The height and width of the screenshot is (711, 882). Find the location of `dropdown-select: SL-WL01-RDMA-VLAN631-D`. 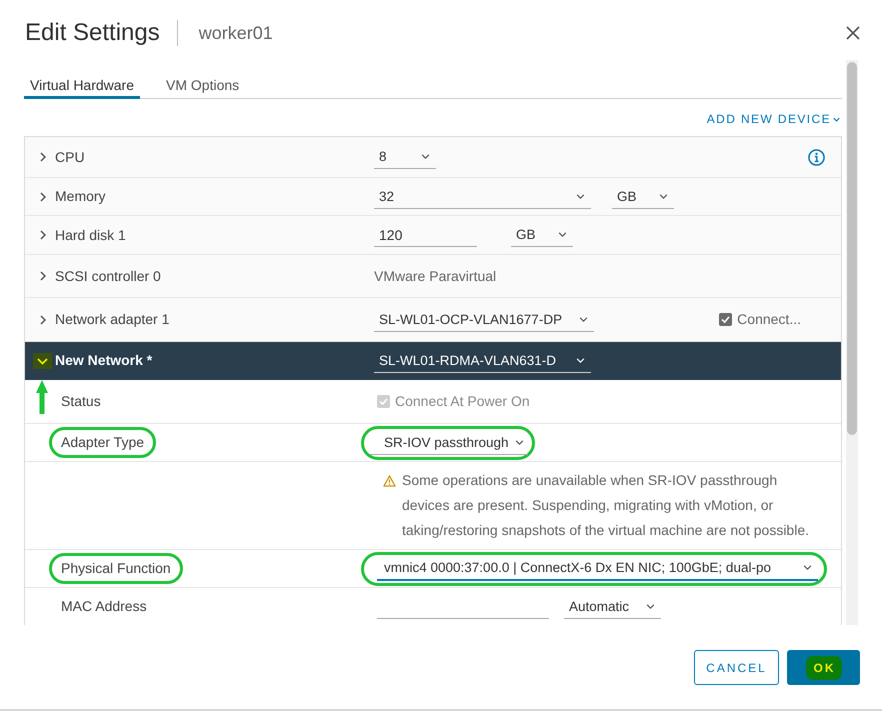

dropdown-select: SL-WL01-RDMA-VLAN631-D is located at coordinates (482, 360).